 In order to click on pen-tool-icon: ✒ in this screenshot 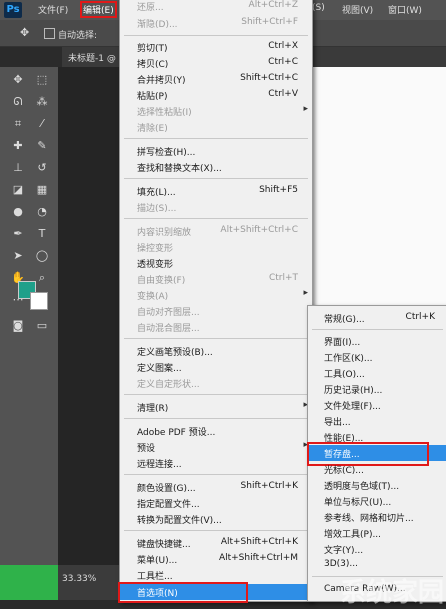, I will do `click(18, 234)`.